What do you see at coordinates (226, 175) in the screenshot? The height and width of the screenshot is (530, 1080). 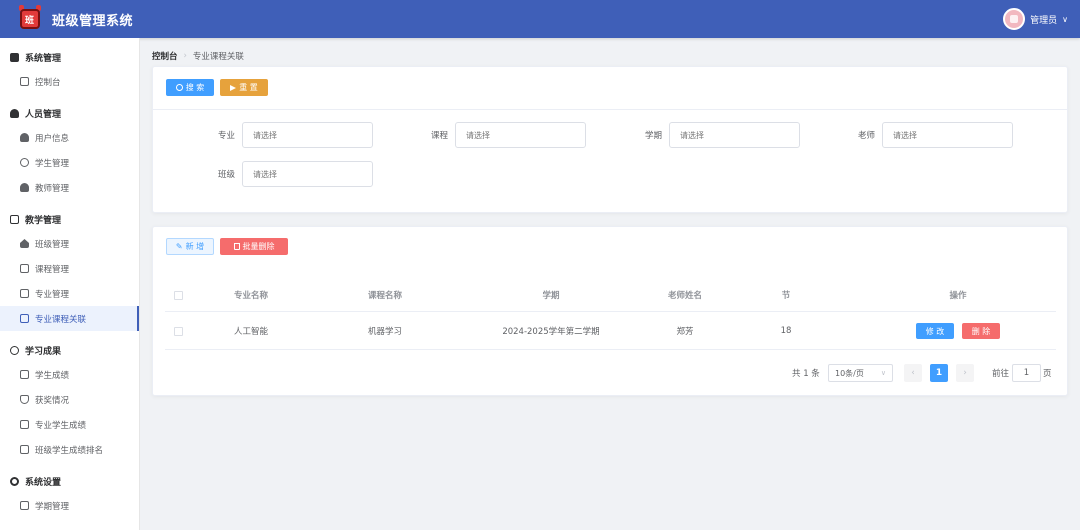 I see `class-label: 班级` at bounding box center [226, 175].